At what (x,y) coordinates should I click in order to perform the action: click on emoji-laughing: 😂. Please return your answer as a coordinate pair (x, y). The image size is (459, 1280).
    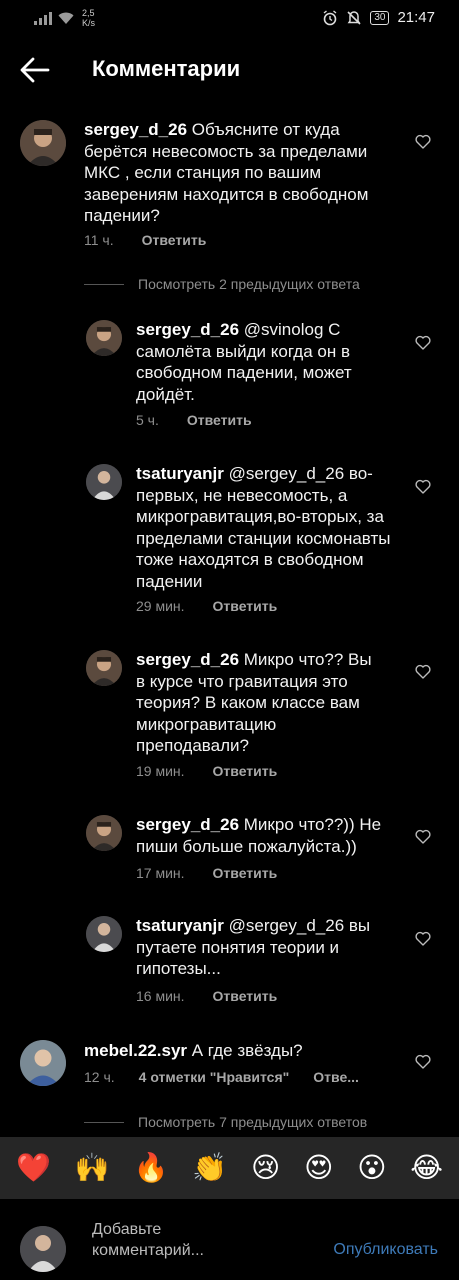
    Looking at the image, I should click on (426, 1168).